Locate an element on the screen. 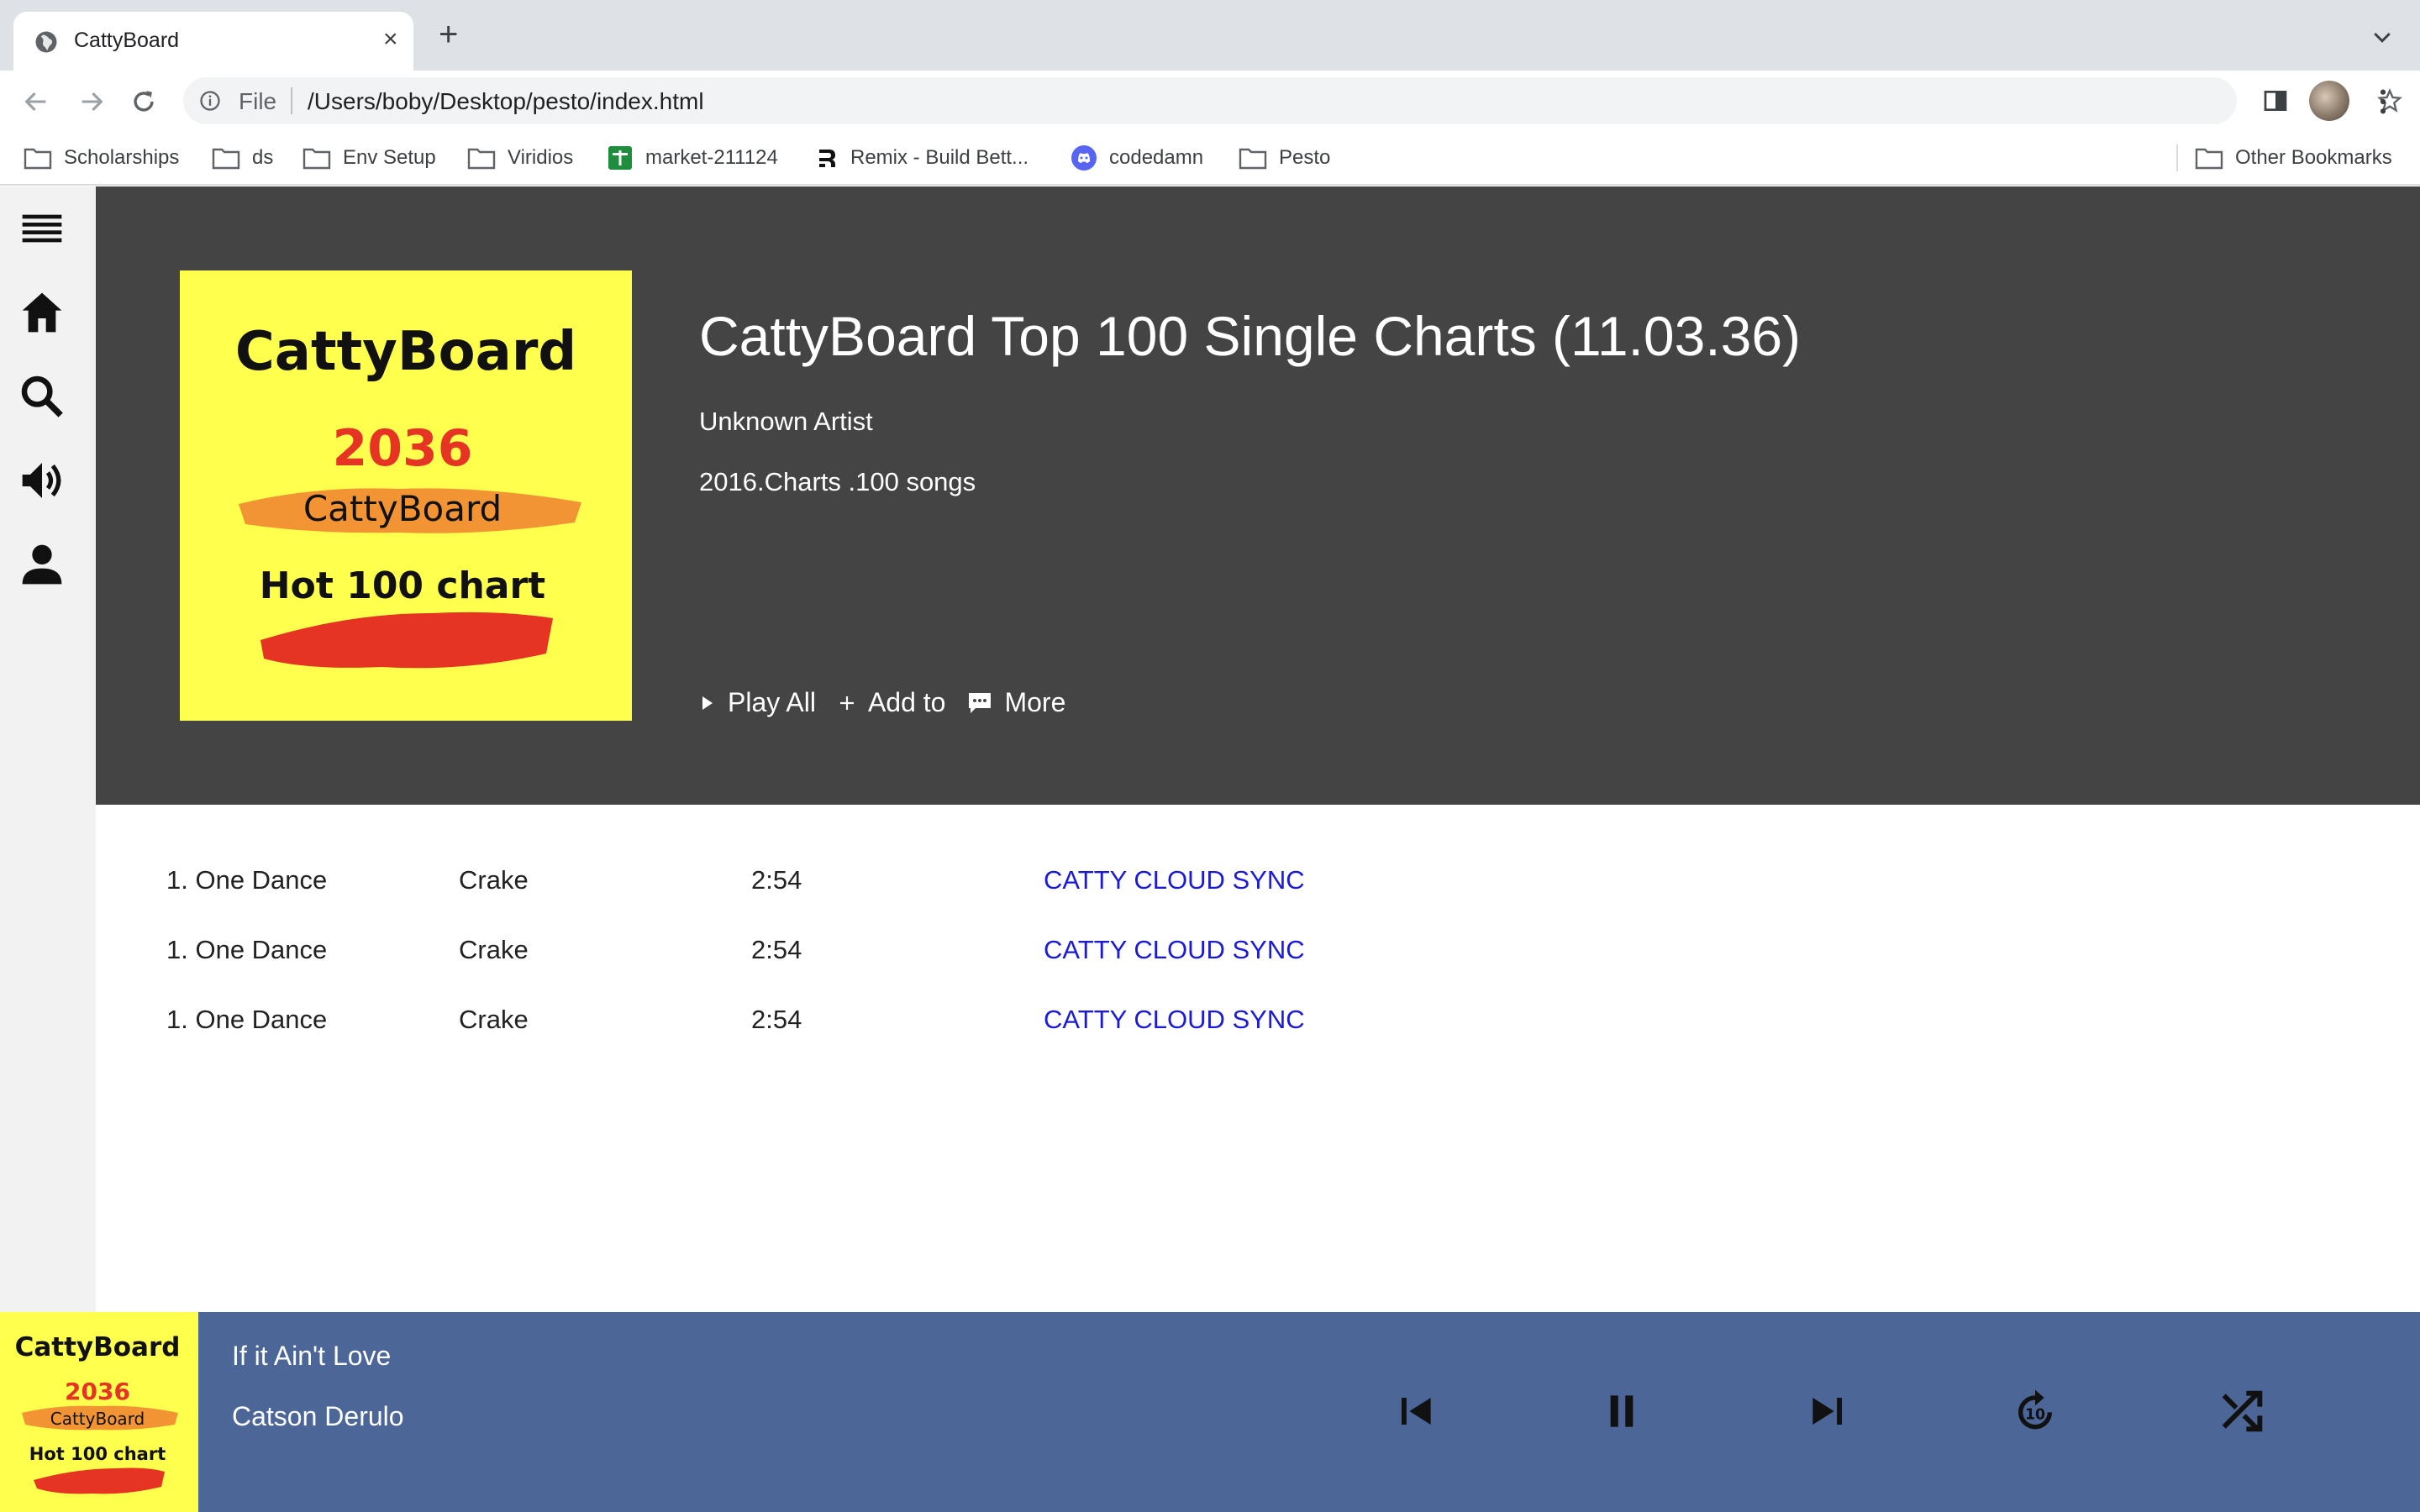 This screenshot has height=1512, width=2420. more-label: More is located at coordinates (1035, 702).